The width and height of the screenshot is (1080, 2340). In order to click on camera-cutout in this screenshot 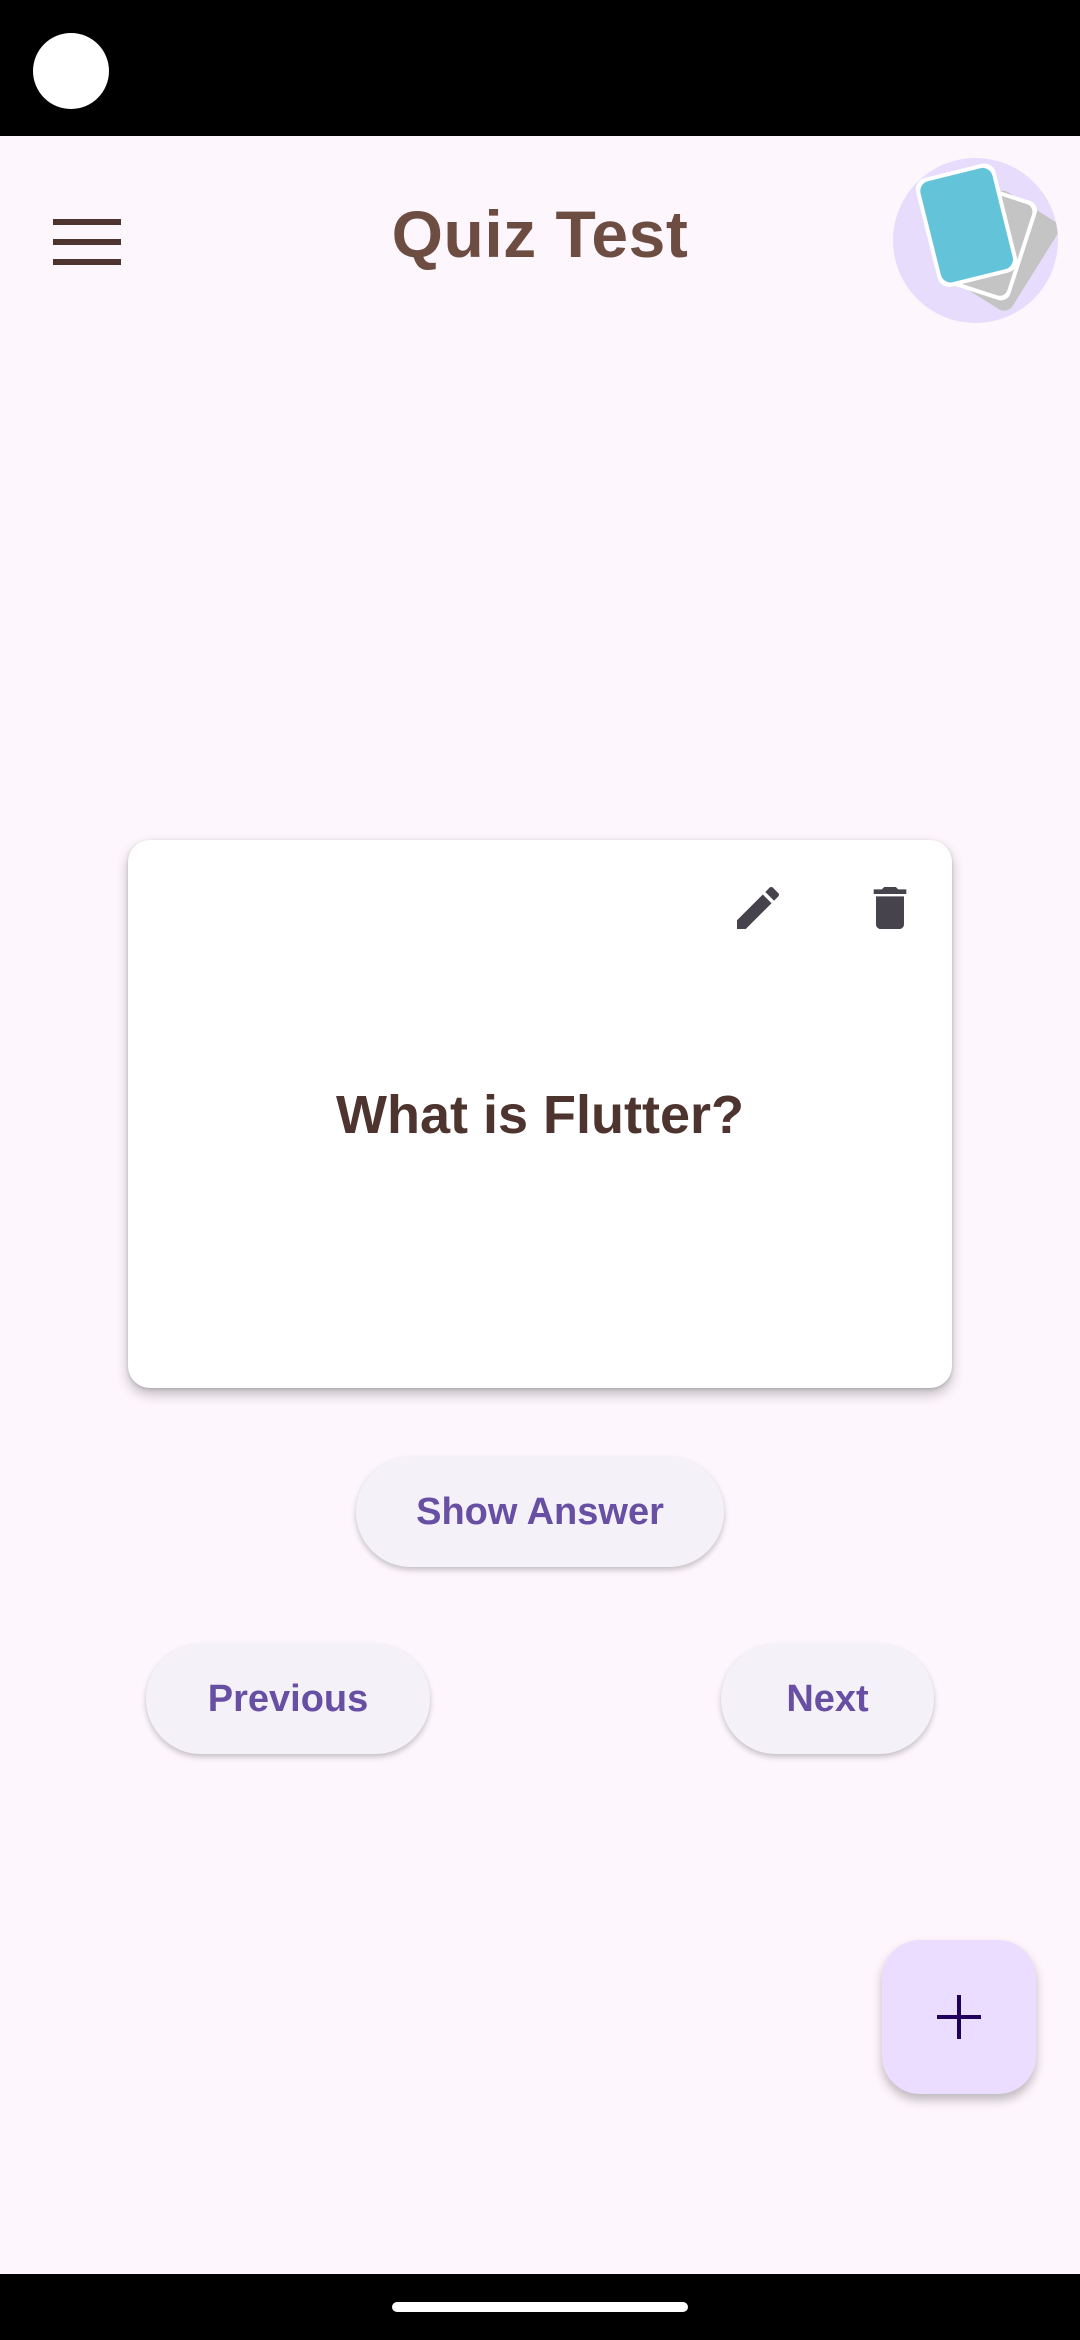, I will do `click(71, 71)`.